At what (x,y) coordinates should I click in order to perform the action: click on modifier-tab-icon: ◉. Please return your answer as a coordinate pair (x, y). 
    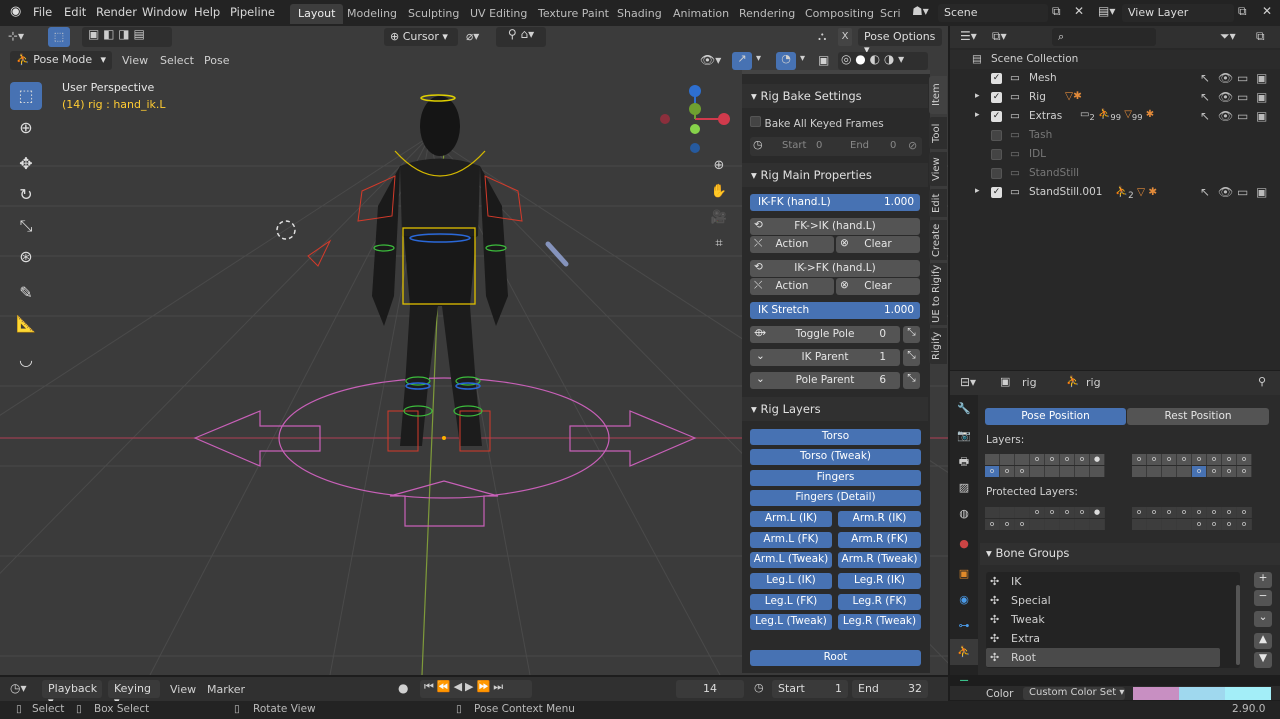
    Looking at the image, I should click on (964, 600).